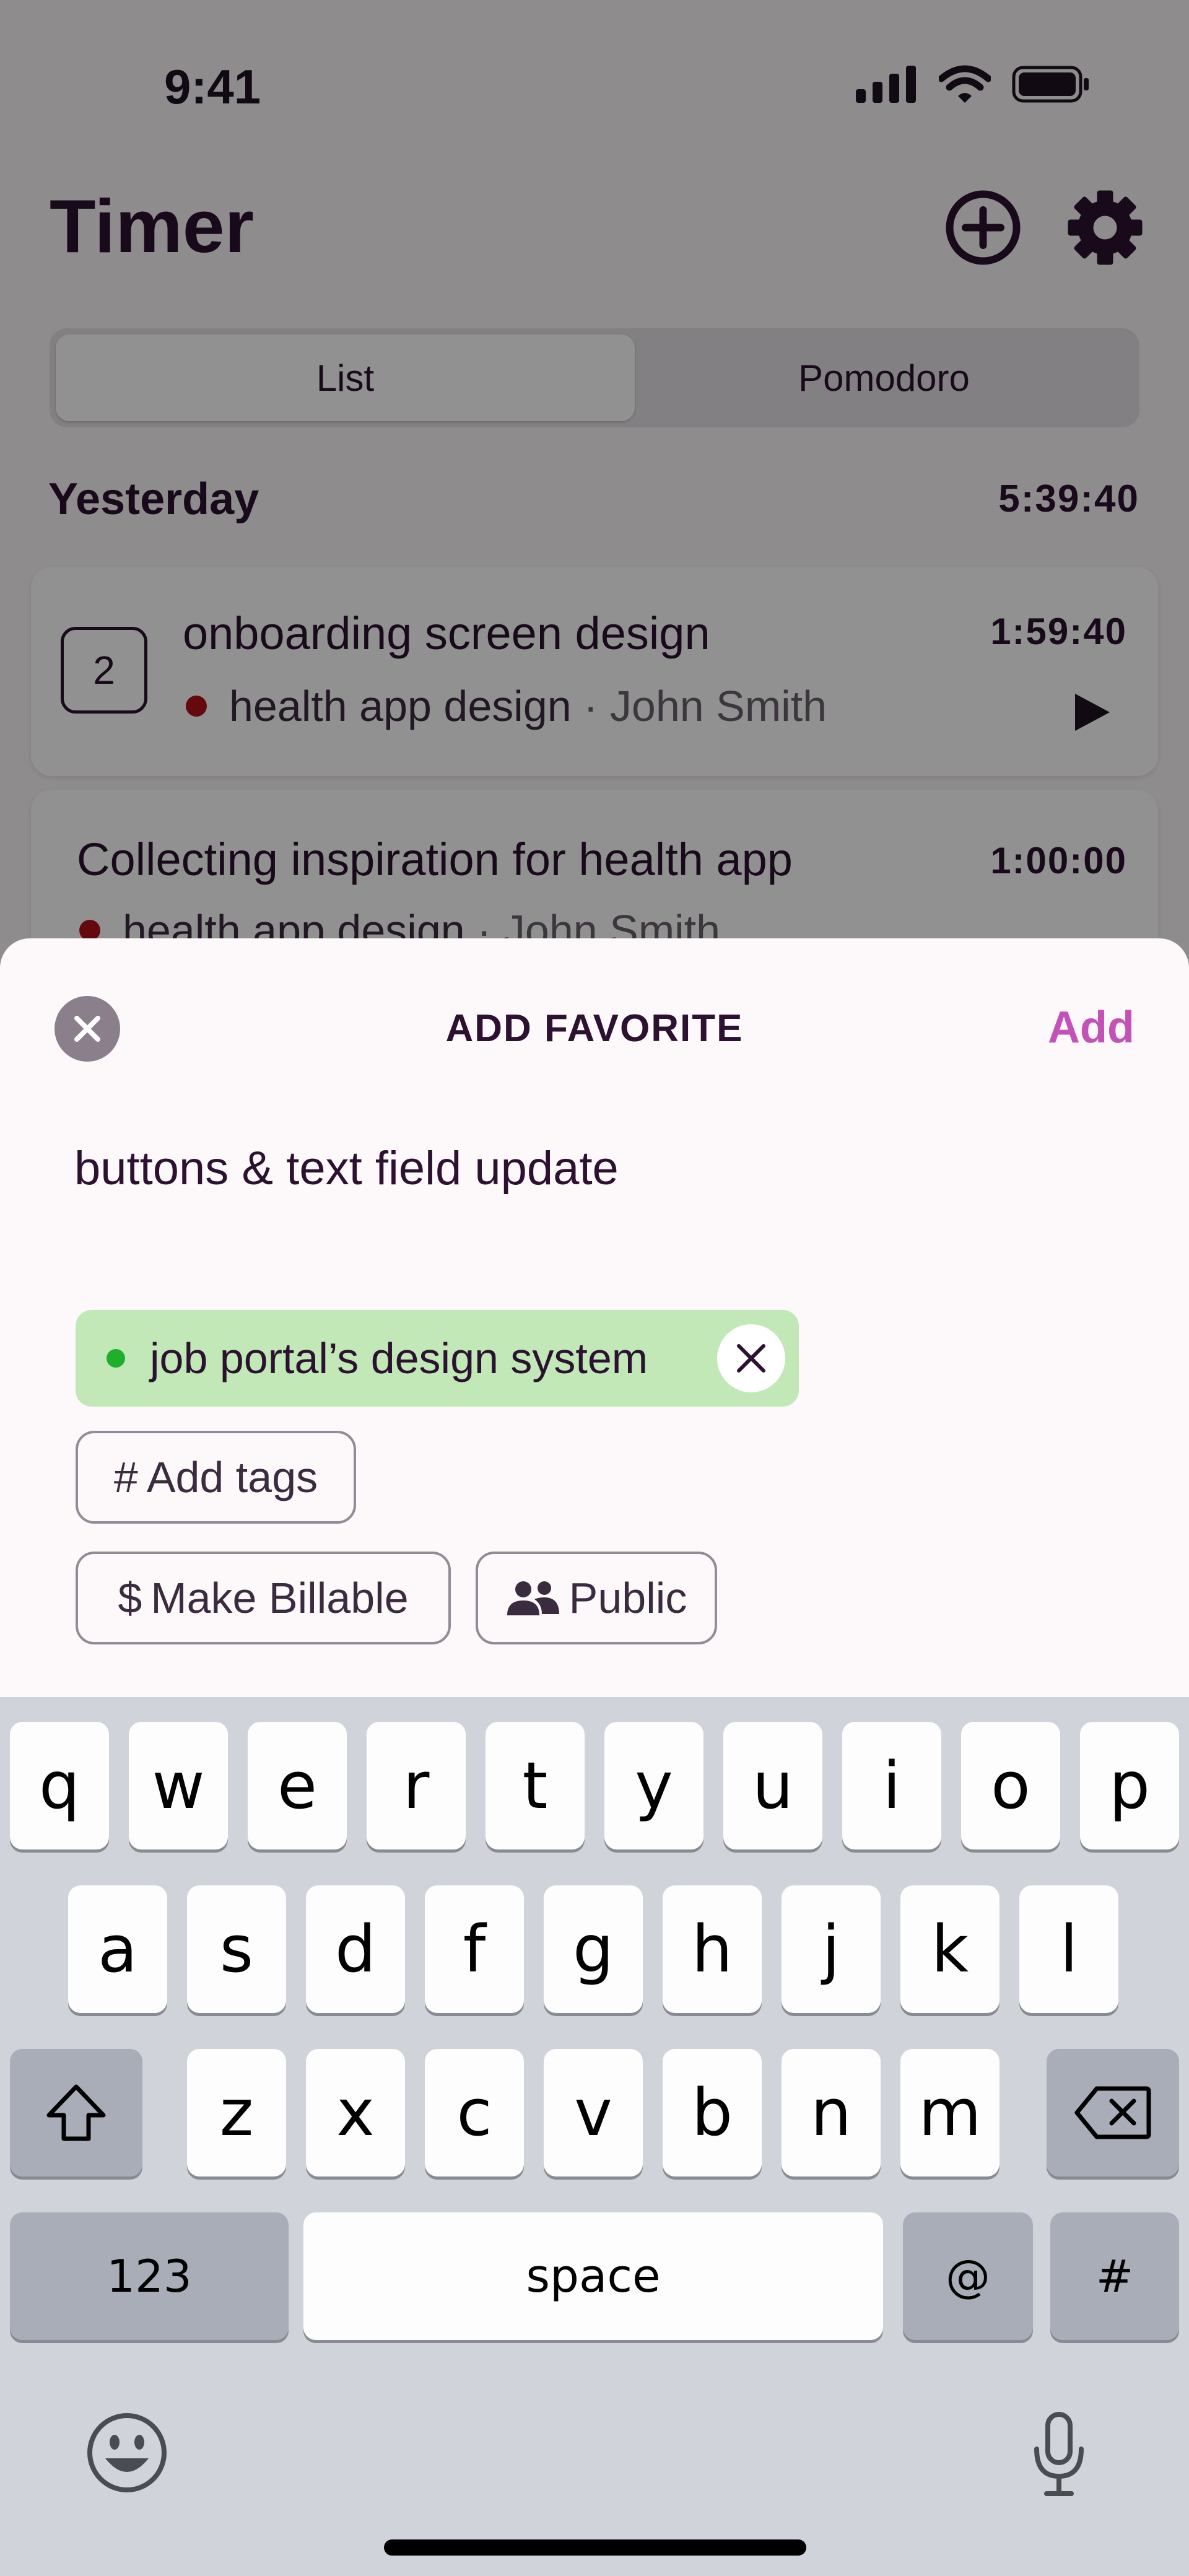  I want to click on key-x: x, so click(355, 2113).